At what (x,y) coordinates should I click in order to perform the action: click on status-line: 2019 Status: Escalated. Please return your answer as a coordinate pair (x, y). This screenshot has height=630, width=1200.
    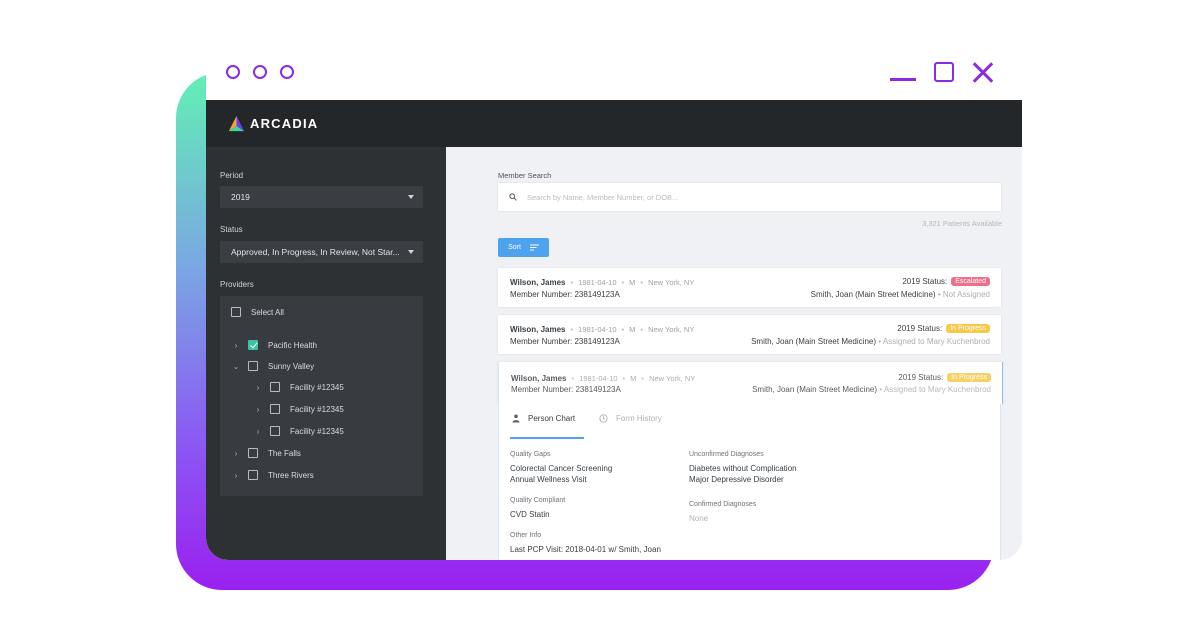
    Looking at the image, I should click on (946, 281).